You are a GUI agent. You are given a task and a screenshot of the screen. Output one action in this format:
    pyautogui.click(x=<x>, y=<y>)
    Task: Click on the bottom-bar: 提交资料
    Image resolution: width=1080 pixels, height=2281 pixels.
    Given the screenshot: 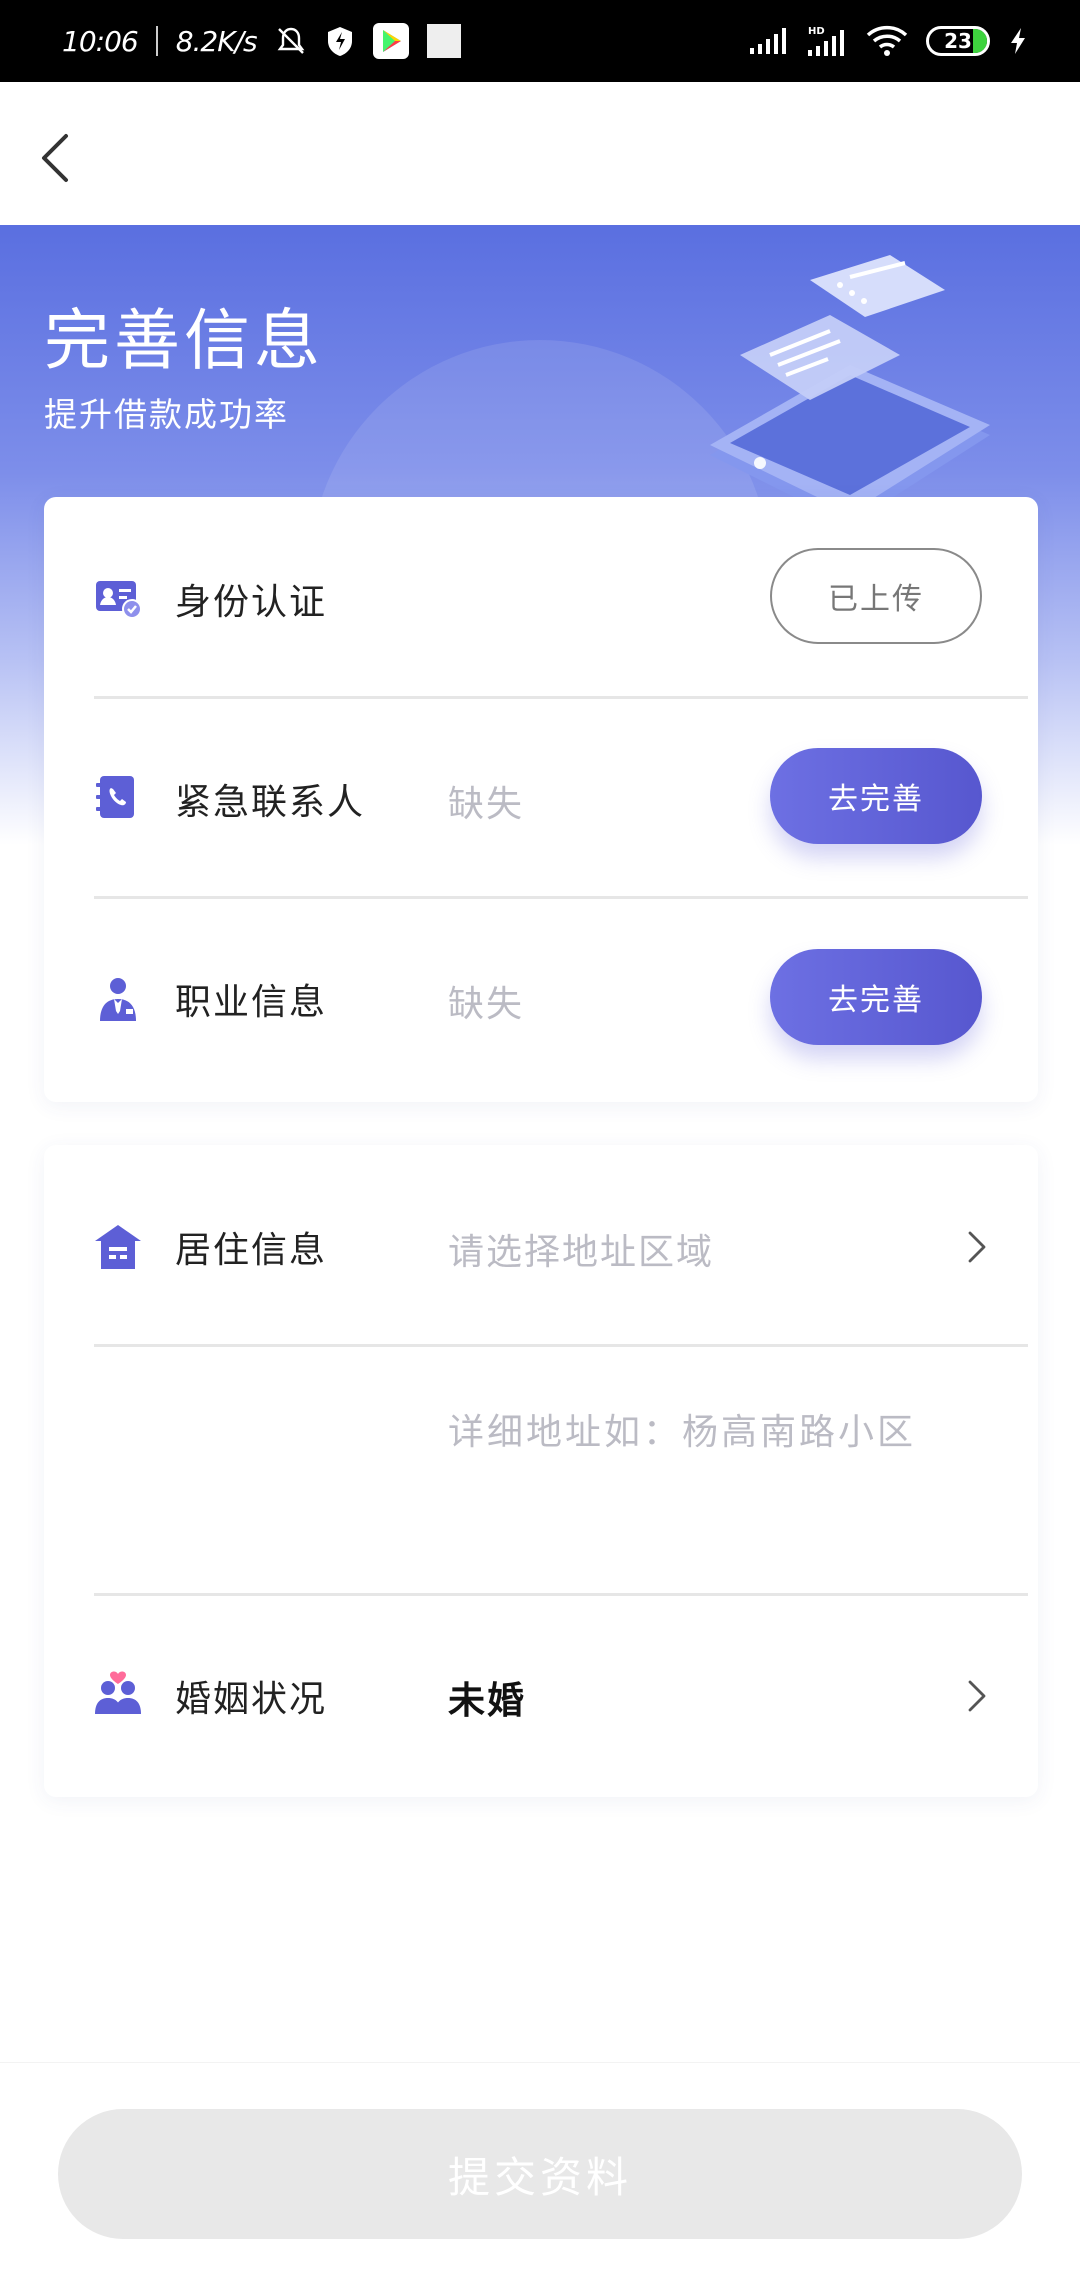 What is the action you would take?
    pyautogui.click(x=540, y=2171)
    